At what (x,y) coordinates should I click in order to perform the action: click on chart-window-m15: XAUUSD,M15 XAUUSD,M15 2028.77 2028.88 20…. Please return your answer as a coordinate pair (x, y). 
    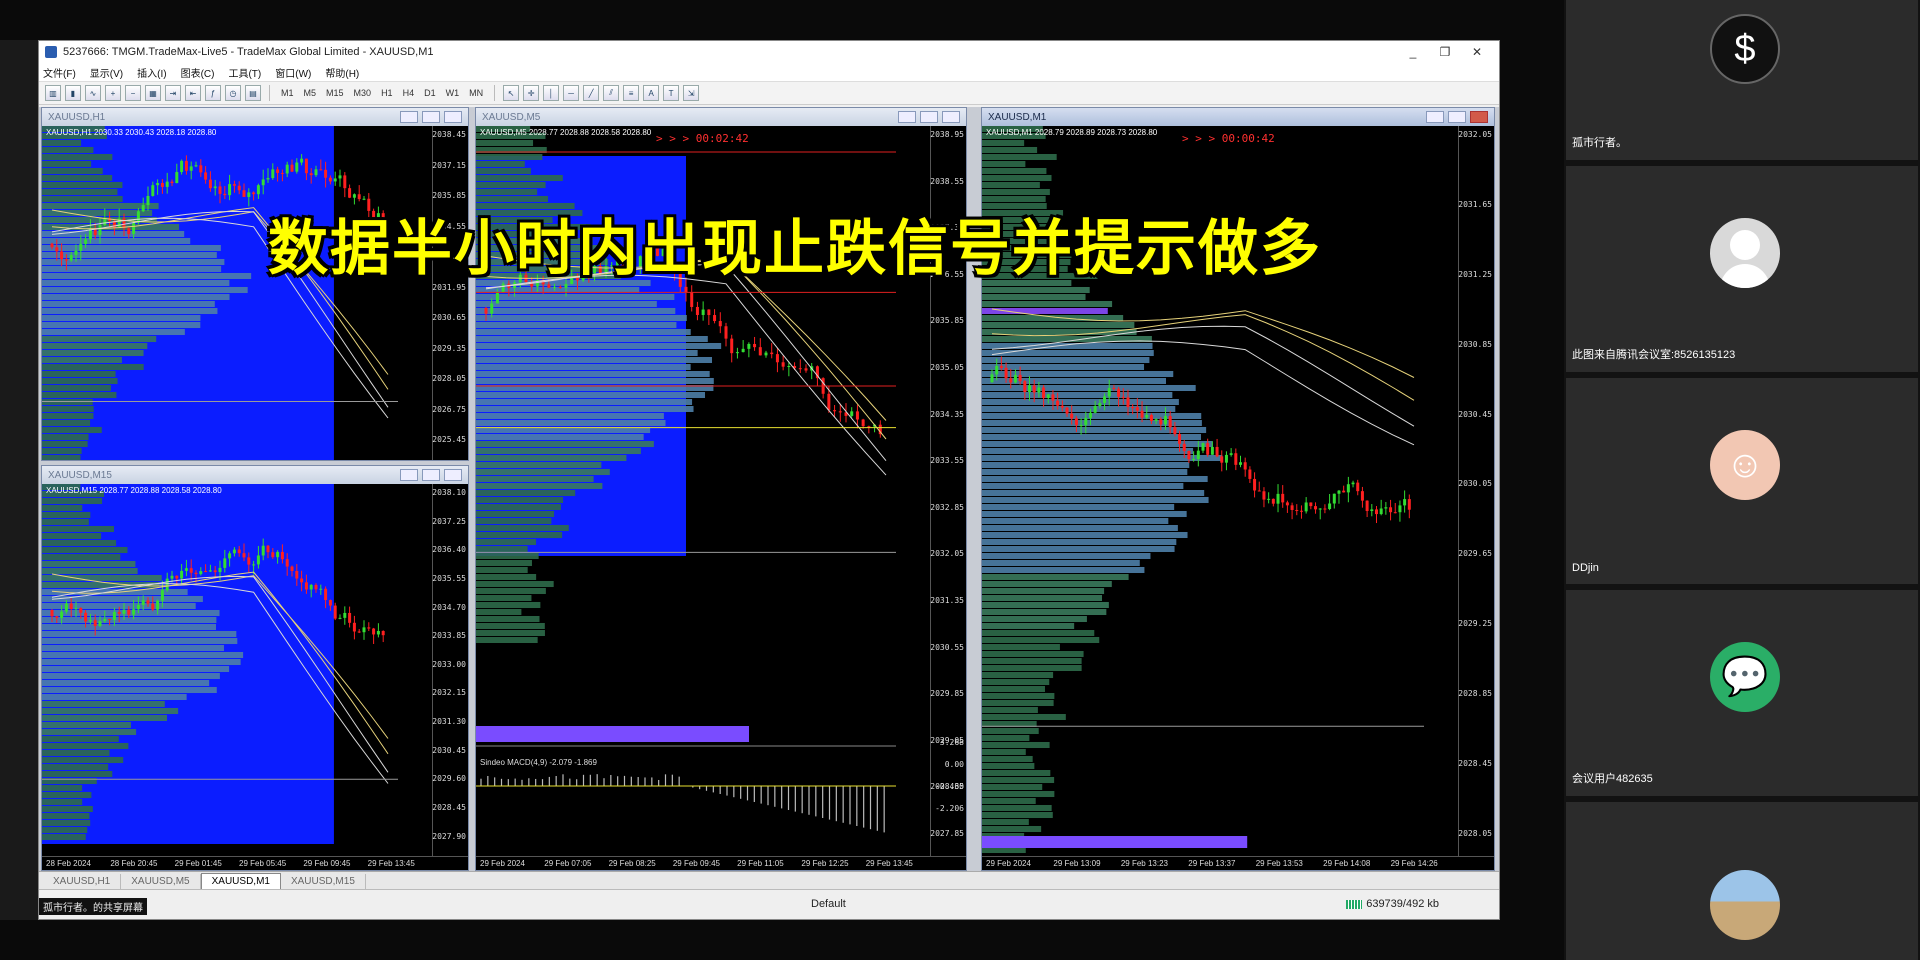
    Looking at the image, I should click on (255, 668).